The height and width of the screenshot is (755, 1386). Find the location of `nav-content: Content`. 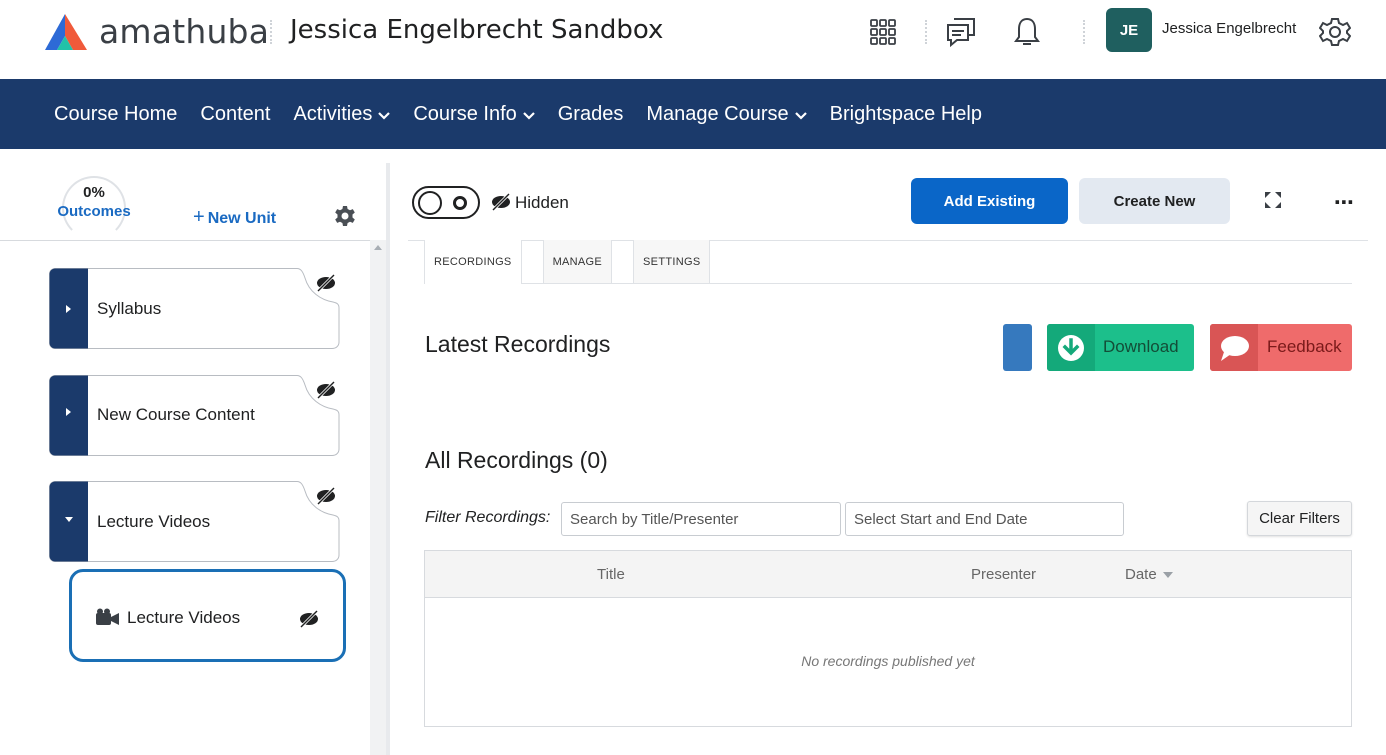

nav-content: Content is located at coordinates (235, 114).